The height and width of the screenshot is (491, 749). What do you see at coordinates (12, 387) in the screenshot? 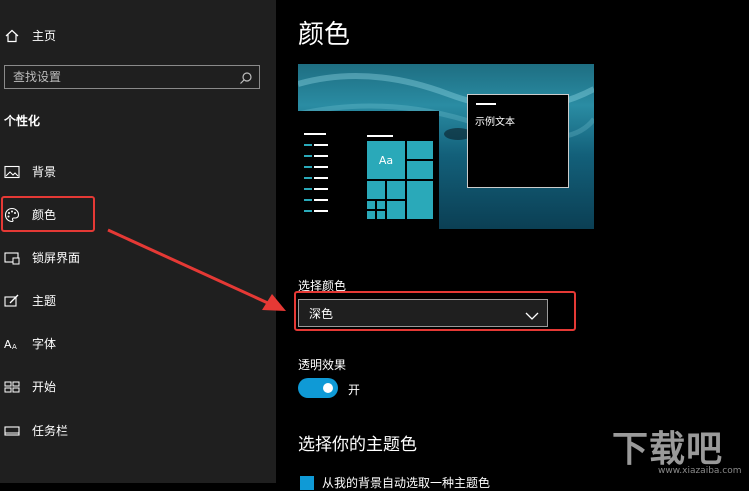
I see `start-tiles-icon` at bounding box center [12, 387].